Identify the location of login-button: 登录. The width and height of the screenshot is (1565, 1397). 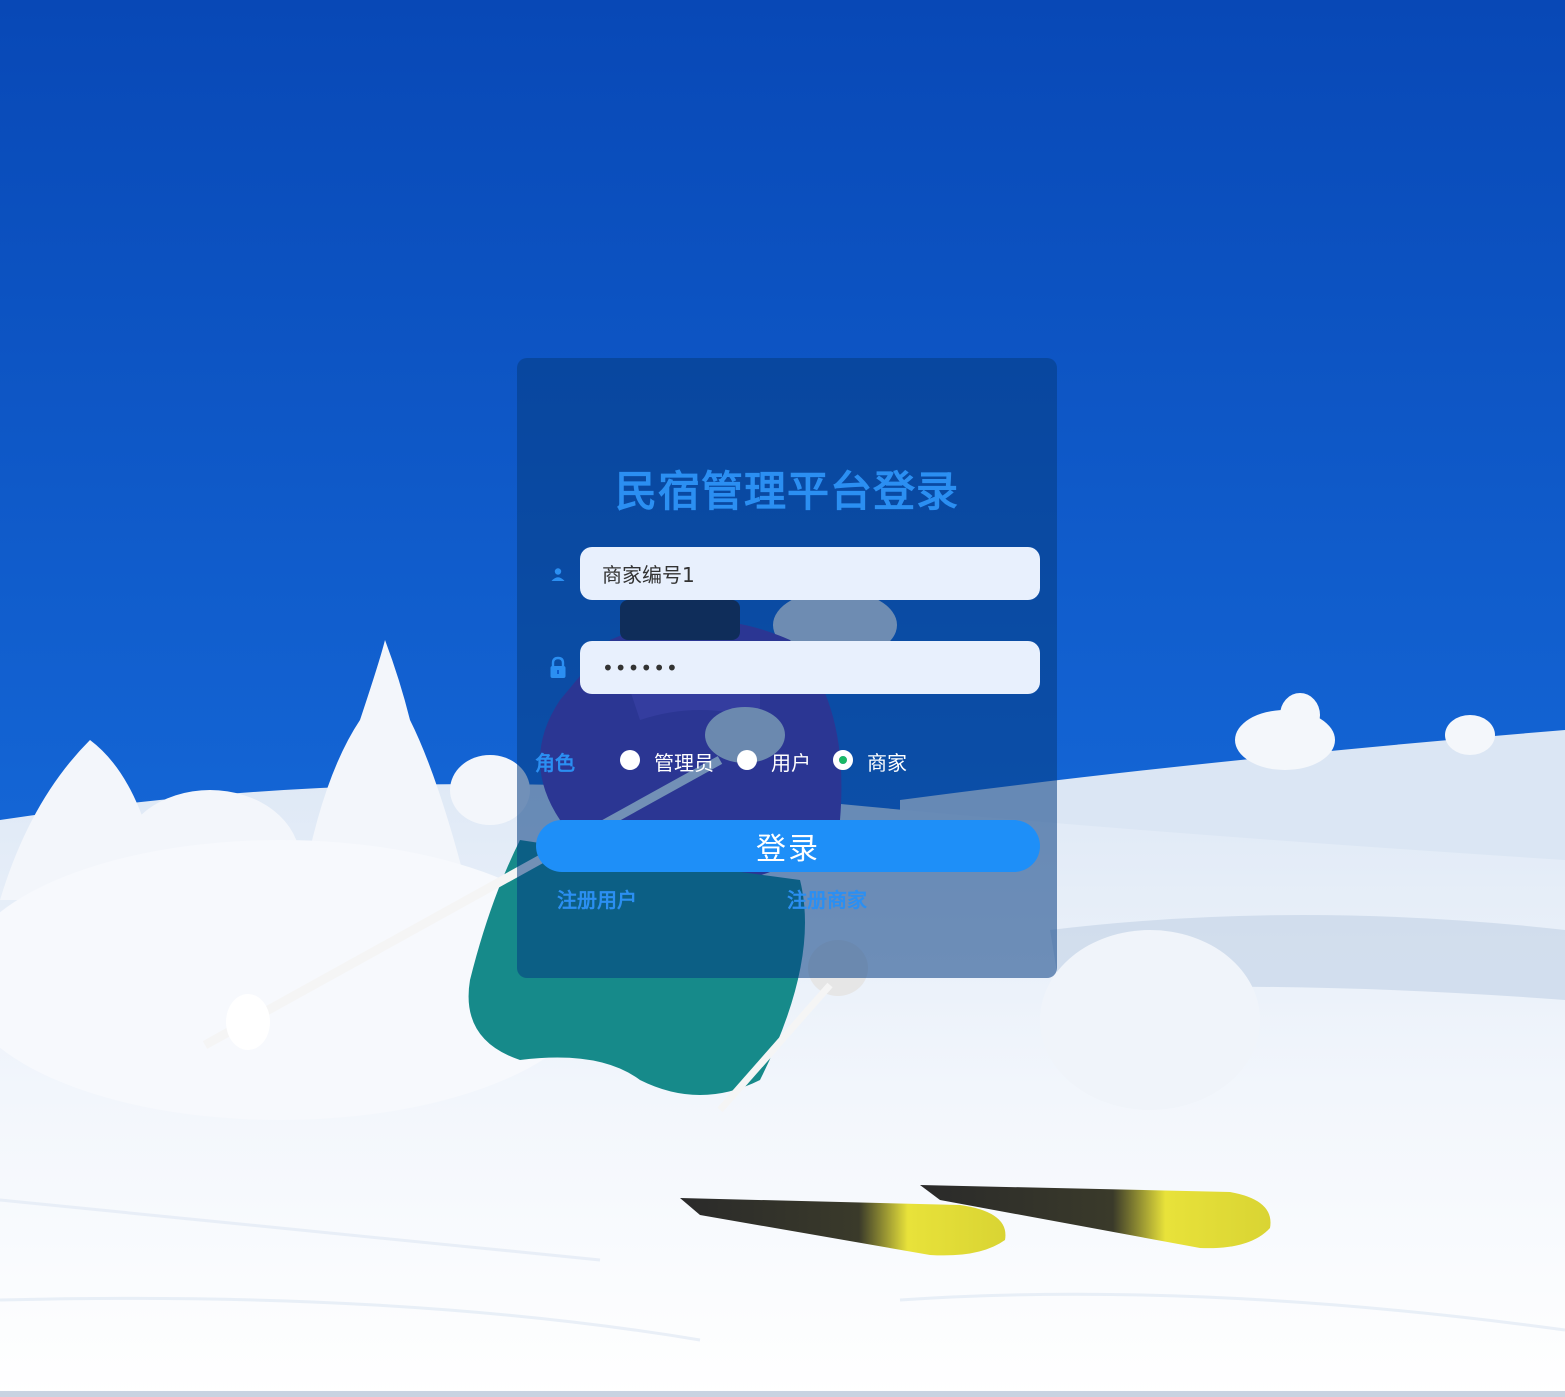
(788, 846).